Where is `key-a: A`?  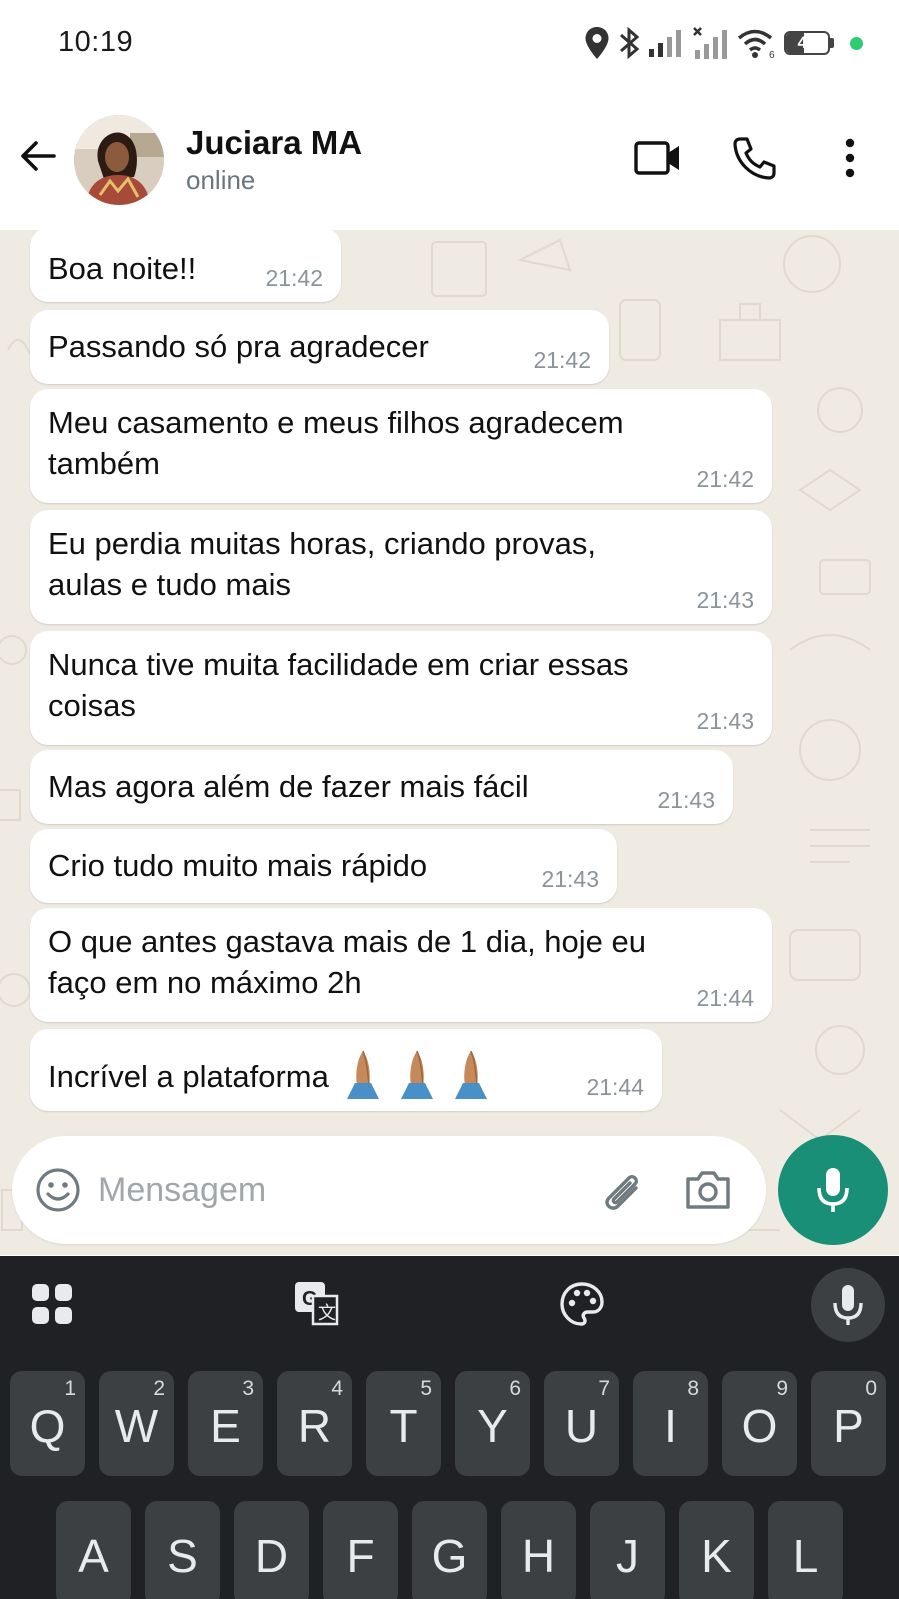 key-a: A is located at coordinates (93, 1550).